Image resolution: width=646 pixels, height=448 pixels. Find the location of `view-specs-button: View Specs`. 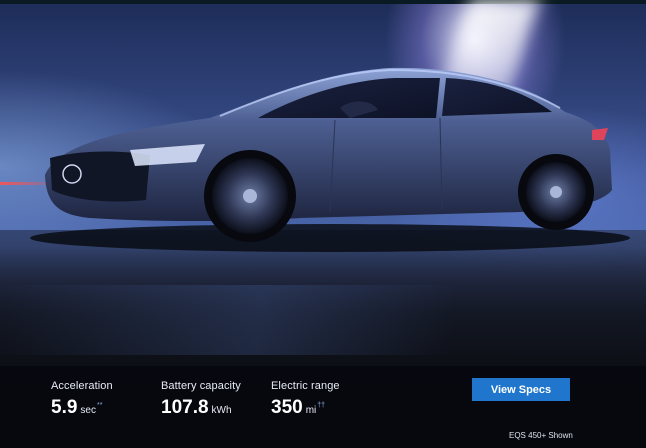

view-specs-button: View Specs is located at coordinates (521, 389).